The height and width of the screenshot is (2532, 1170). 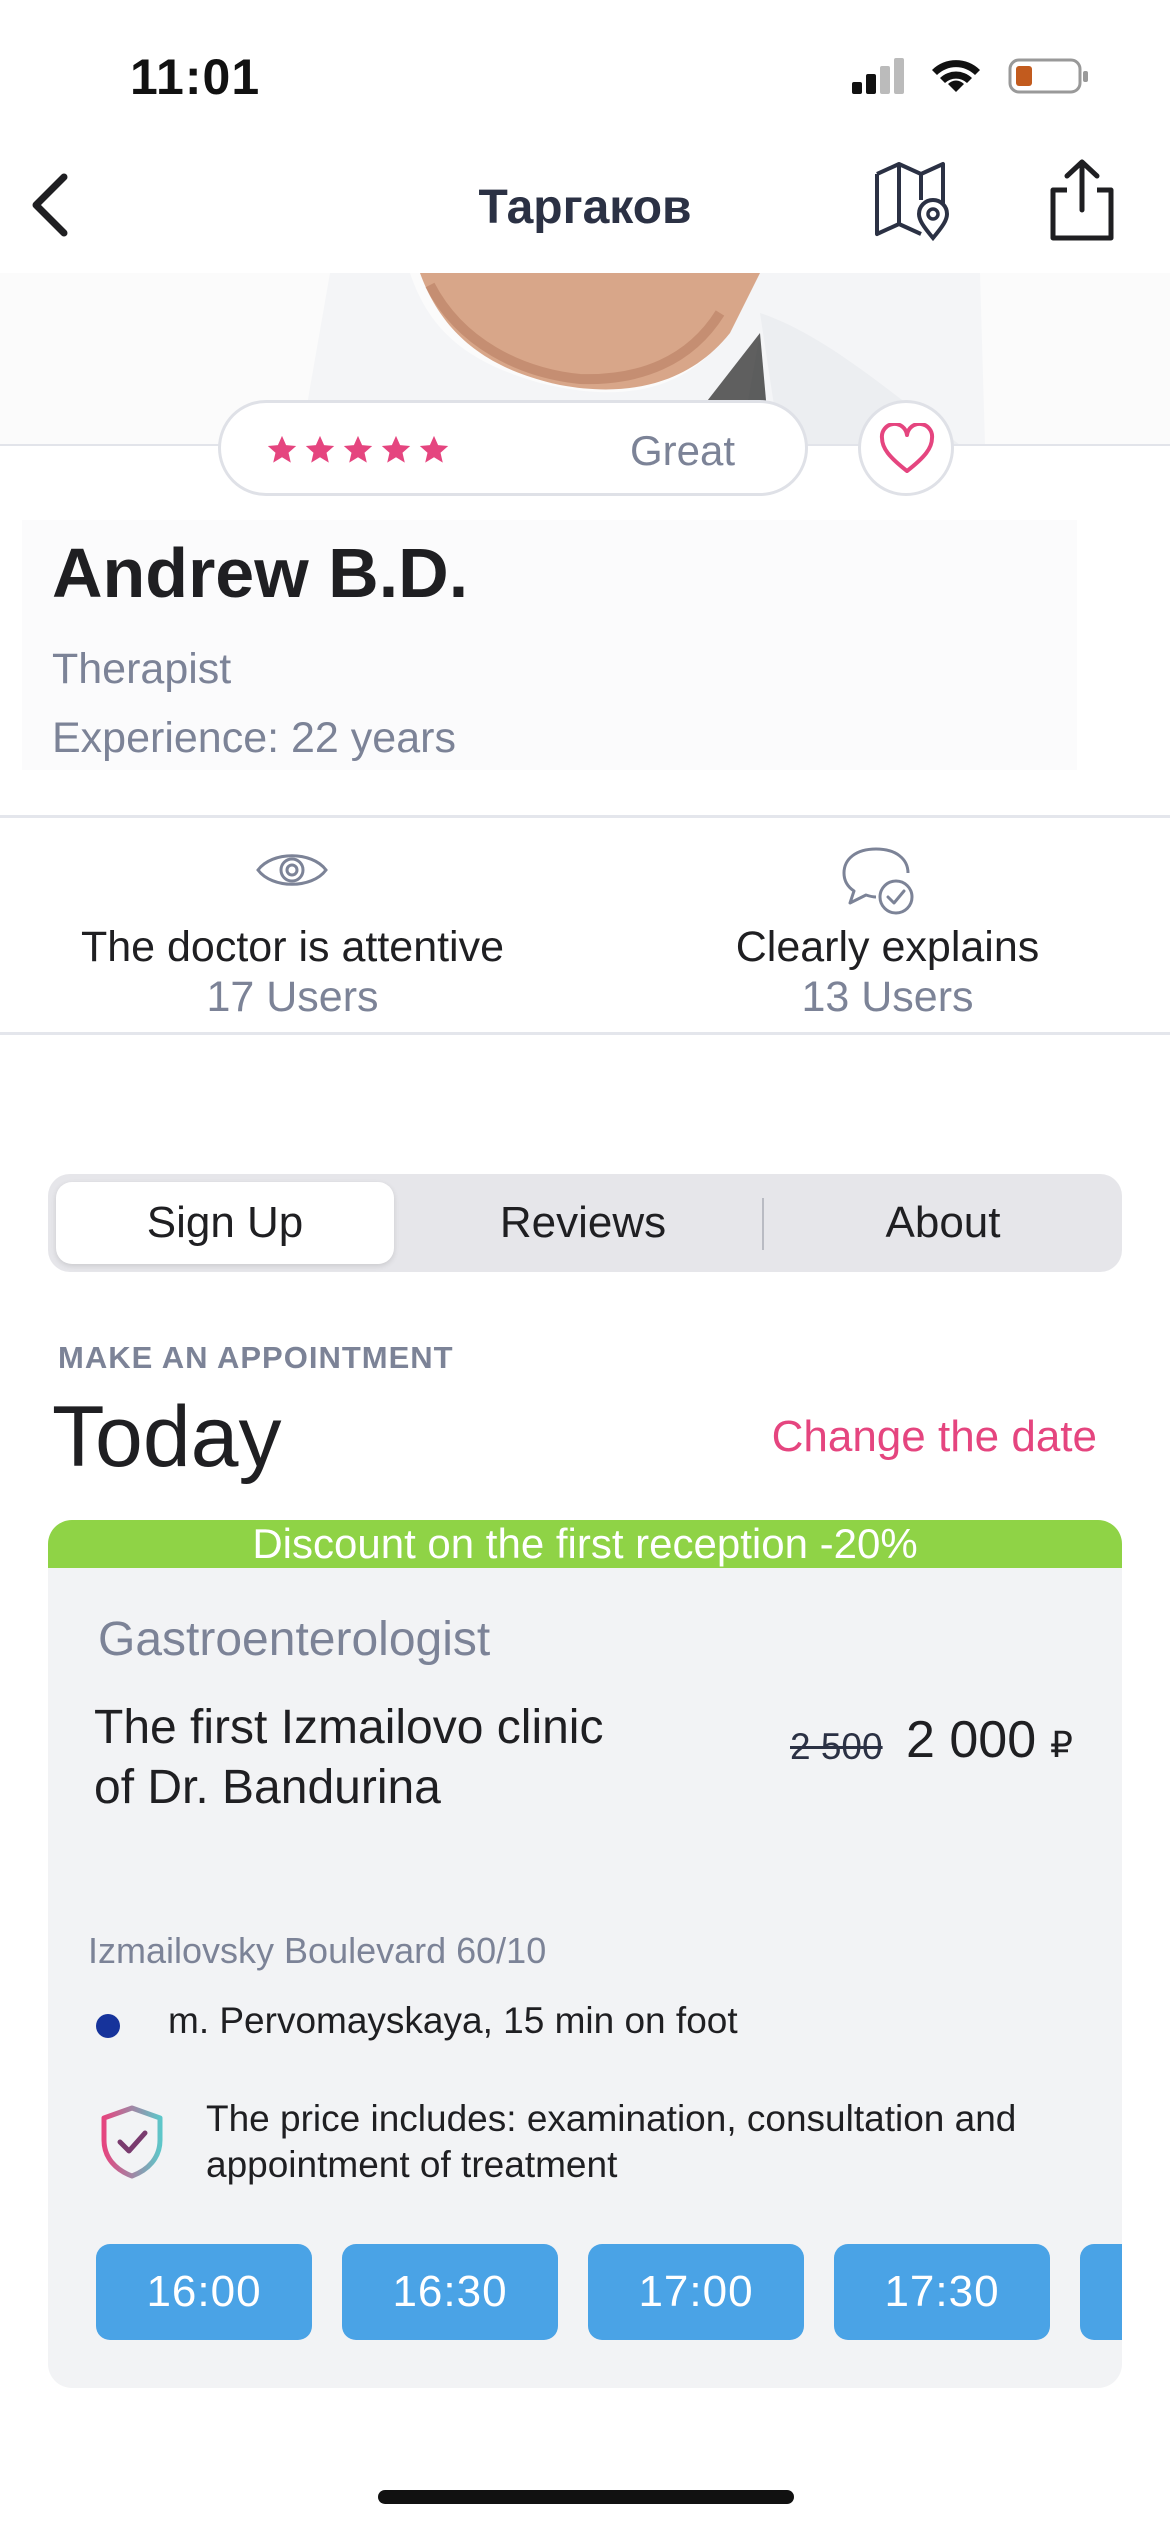 I want to click on time-slot-button: 17:30, so click(x=942, y=2292).